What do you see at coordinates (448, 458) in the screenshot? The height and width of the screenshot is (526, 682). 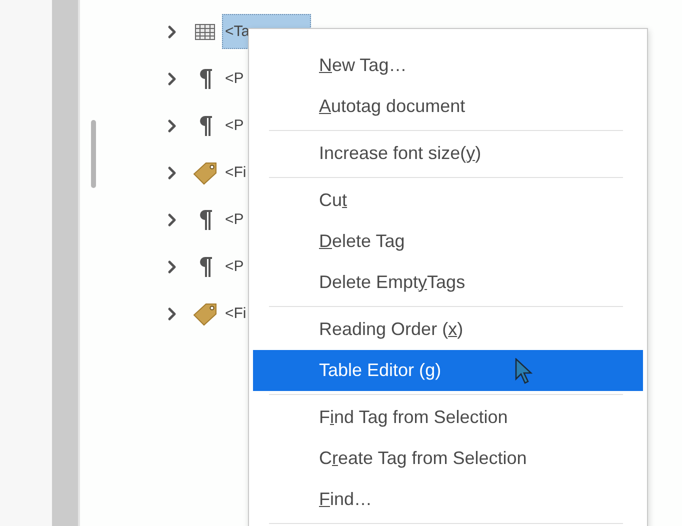 I see `menu-item: Create Tag from Selection` at bounding box center [448, 458].